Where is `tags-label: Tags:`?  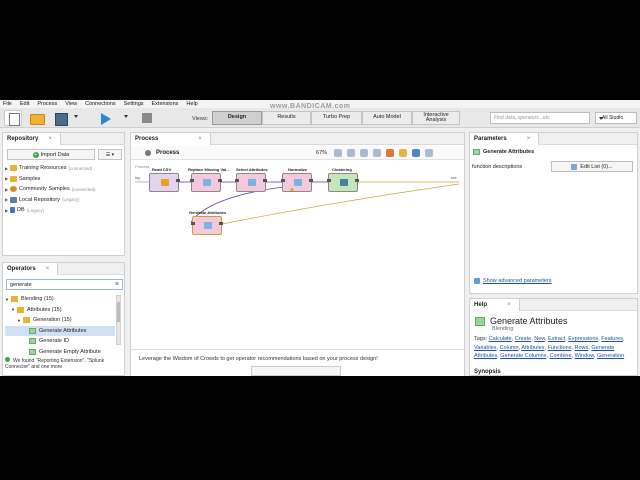
tags-label: Tags: is located at coordinates (481, 339).